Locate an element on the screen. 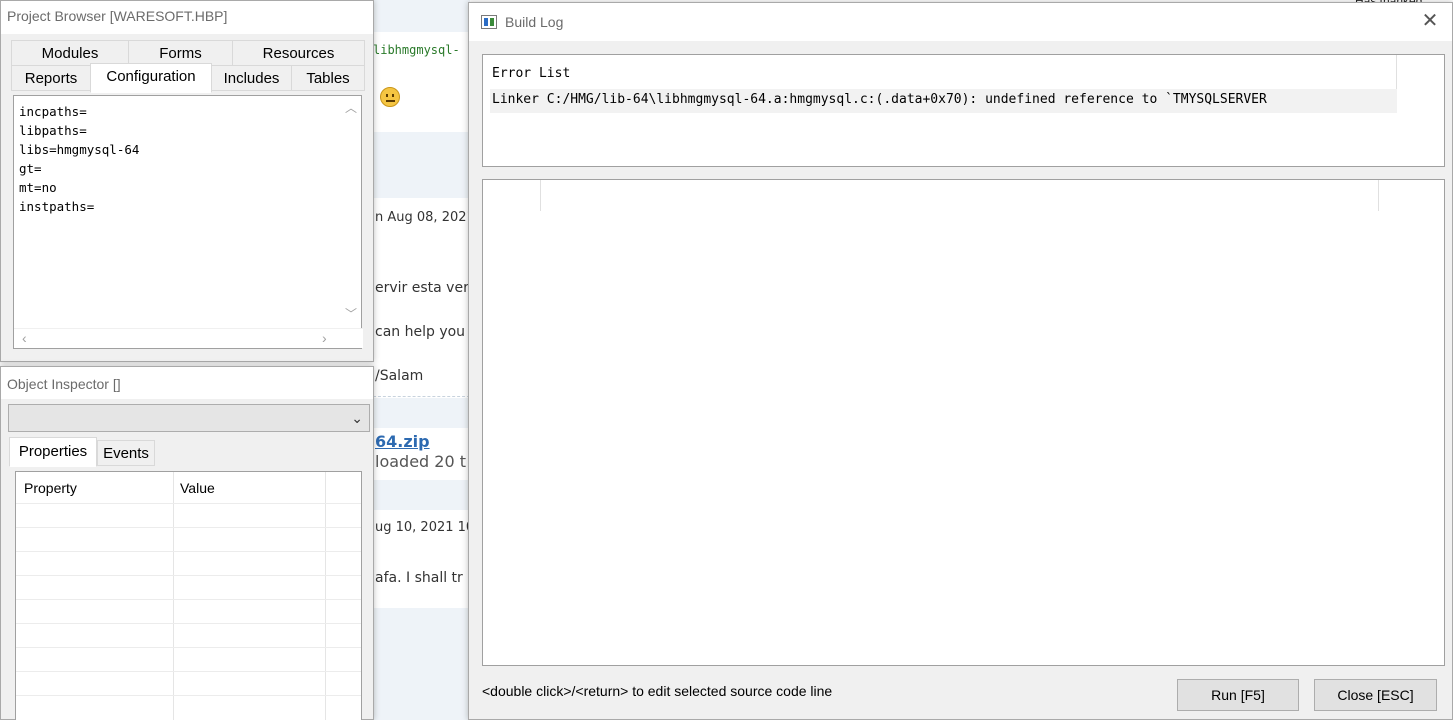 This screenshot has height=720, width=1453. property-grid: Property Value is located at coordinates (188, 595).